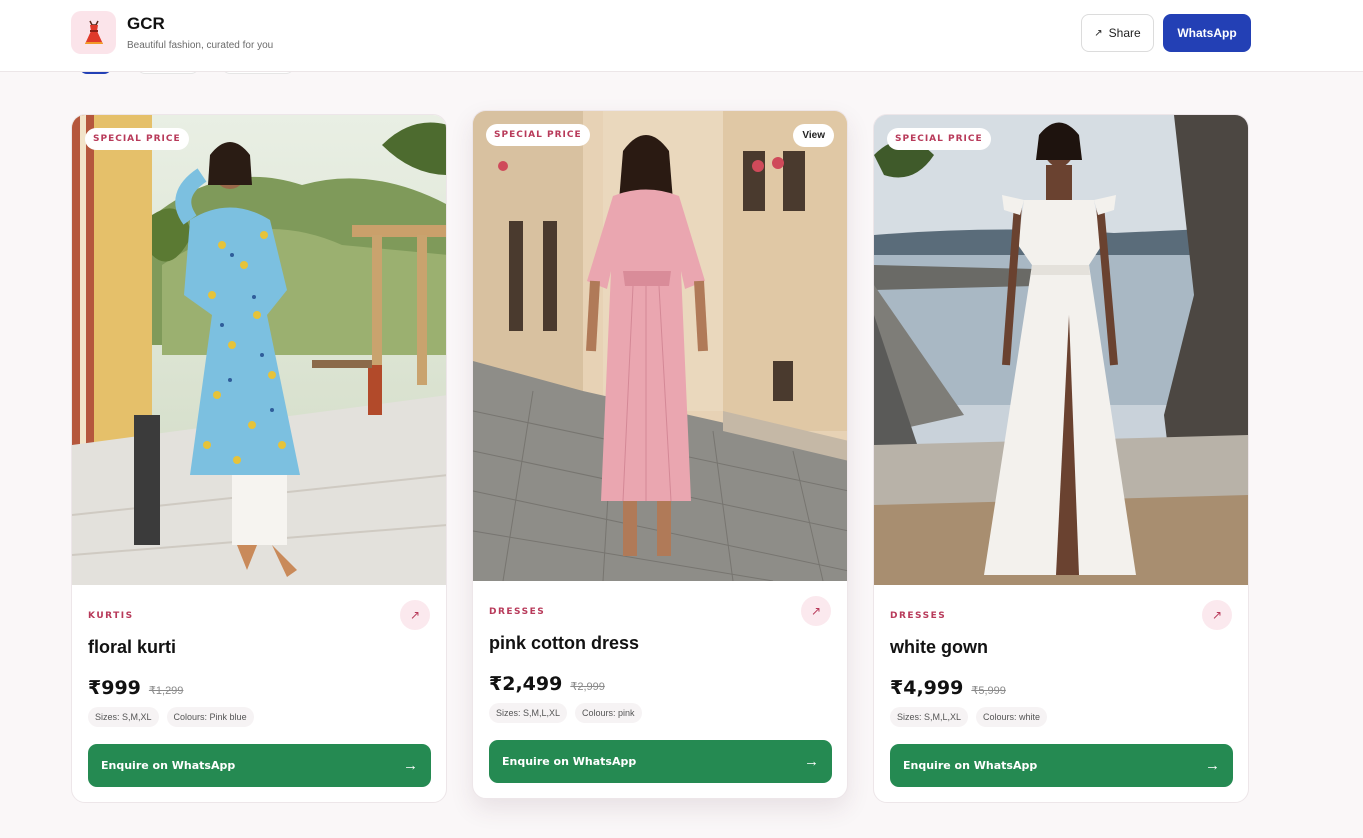  What do you see at coordinates (587, 687) in the screenshot?
I see `product-mrp: ₹2,999` at bounding box center [587, 687].